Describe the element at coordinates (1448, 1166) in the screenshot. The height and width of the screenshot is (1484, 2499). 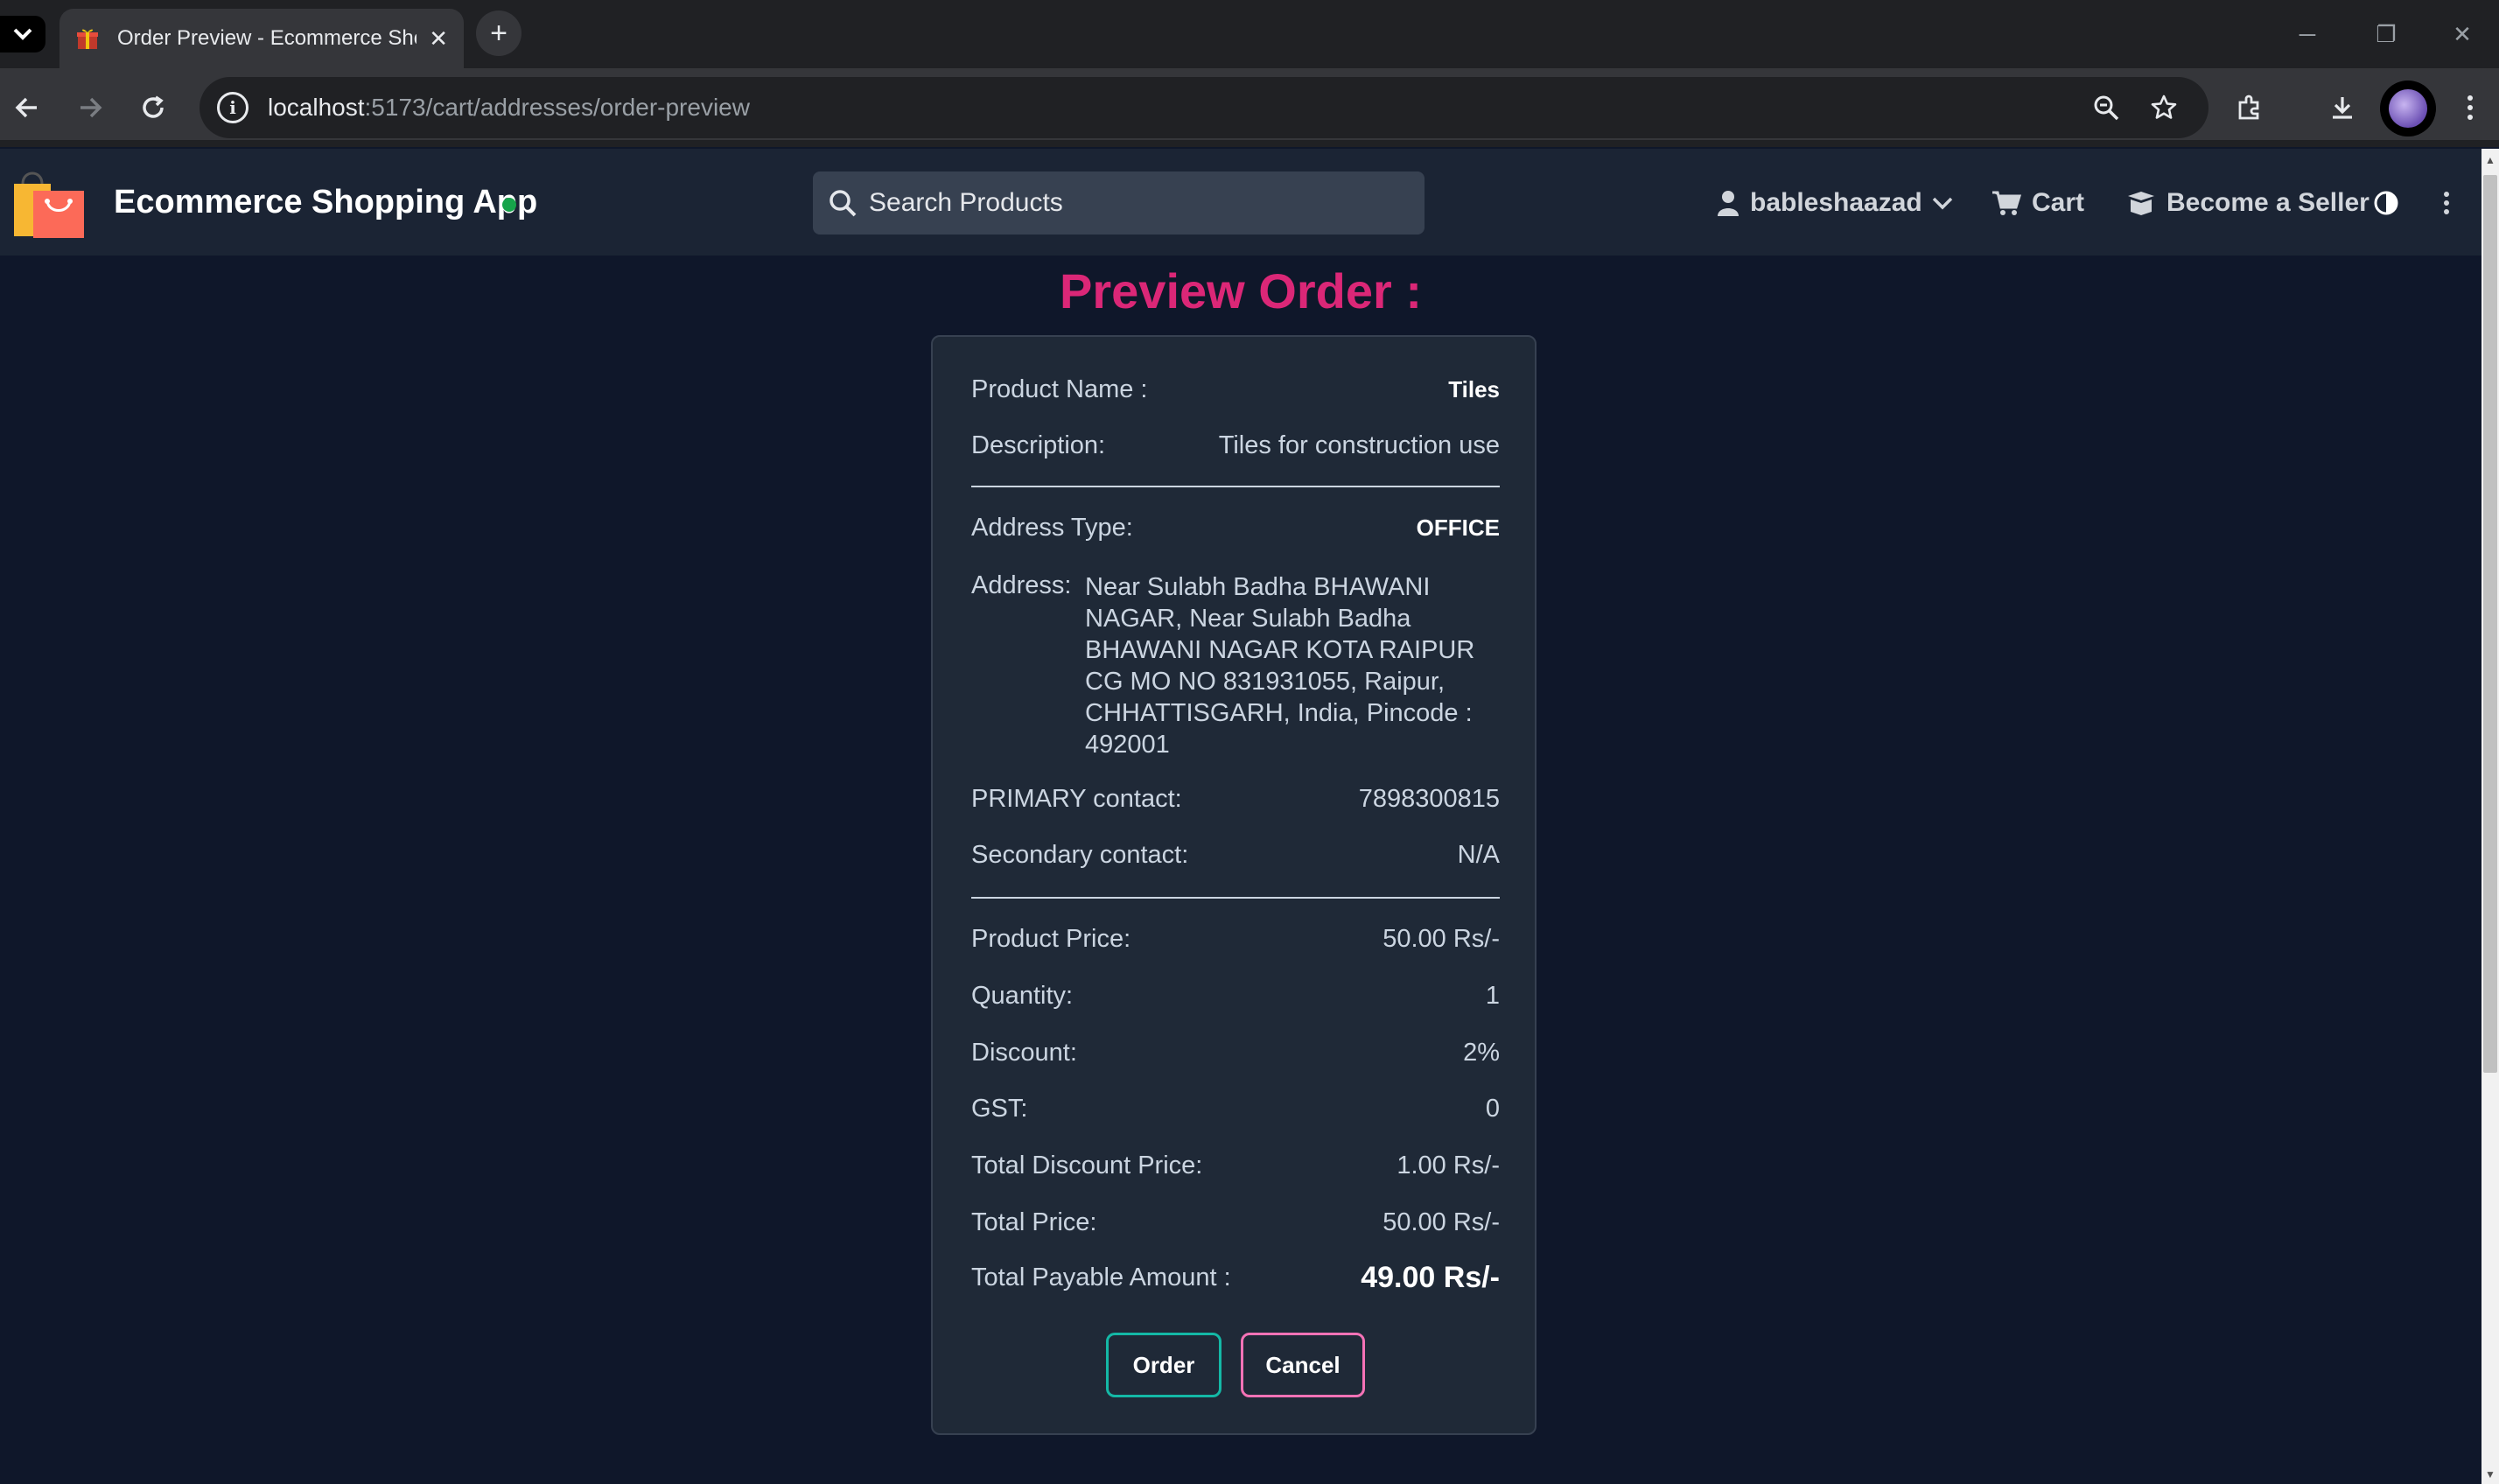
I see `total-discount-value: 1.00 Rs/-` at that location.